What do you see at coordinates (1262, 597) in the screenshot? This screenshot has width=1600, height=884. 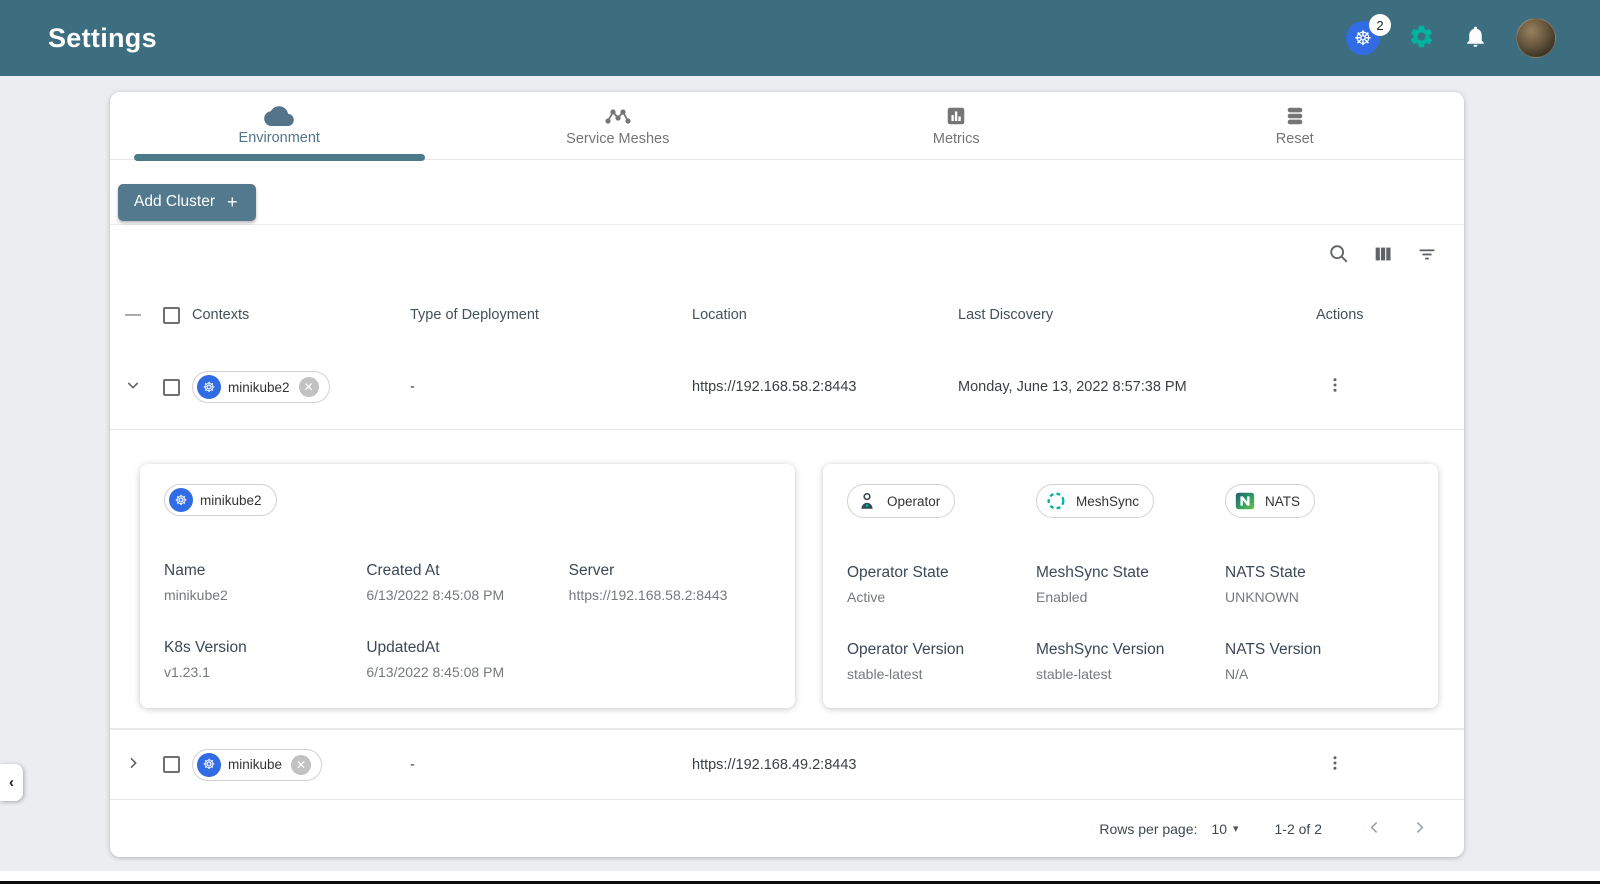 I see `field-value: UNKNOWN` at bounding box center [1262, 597].